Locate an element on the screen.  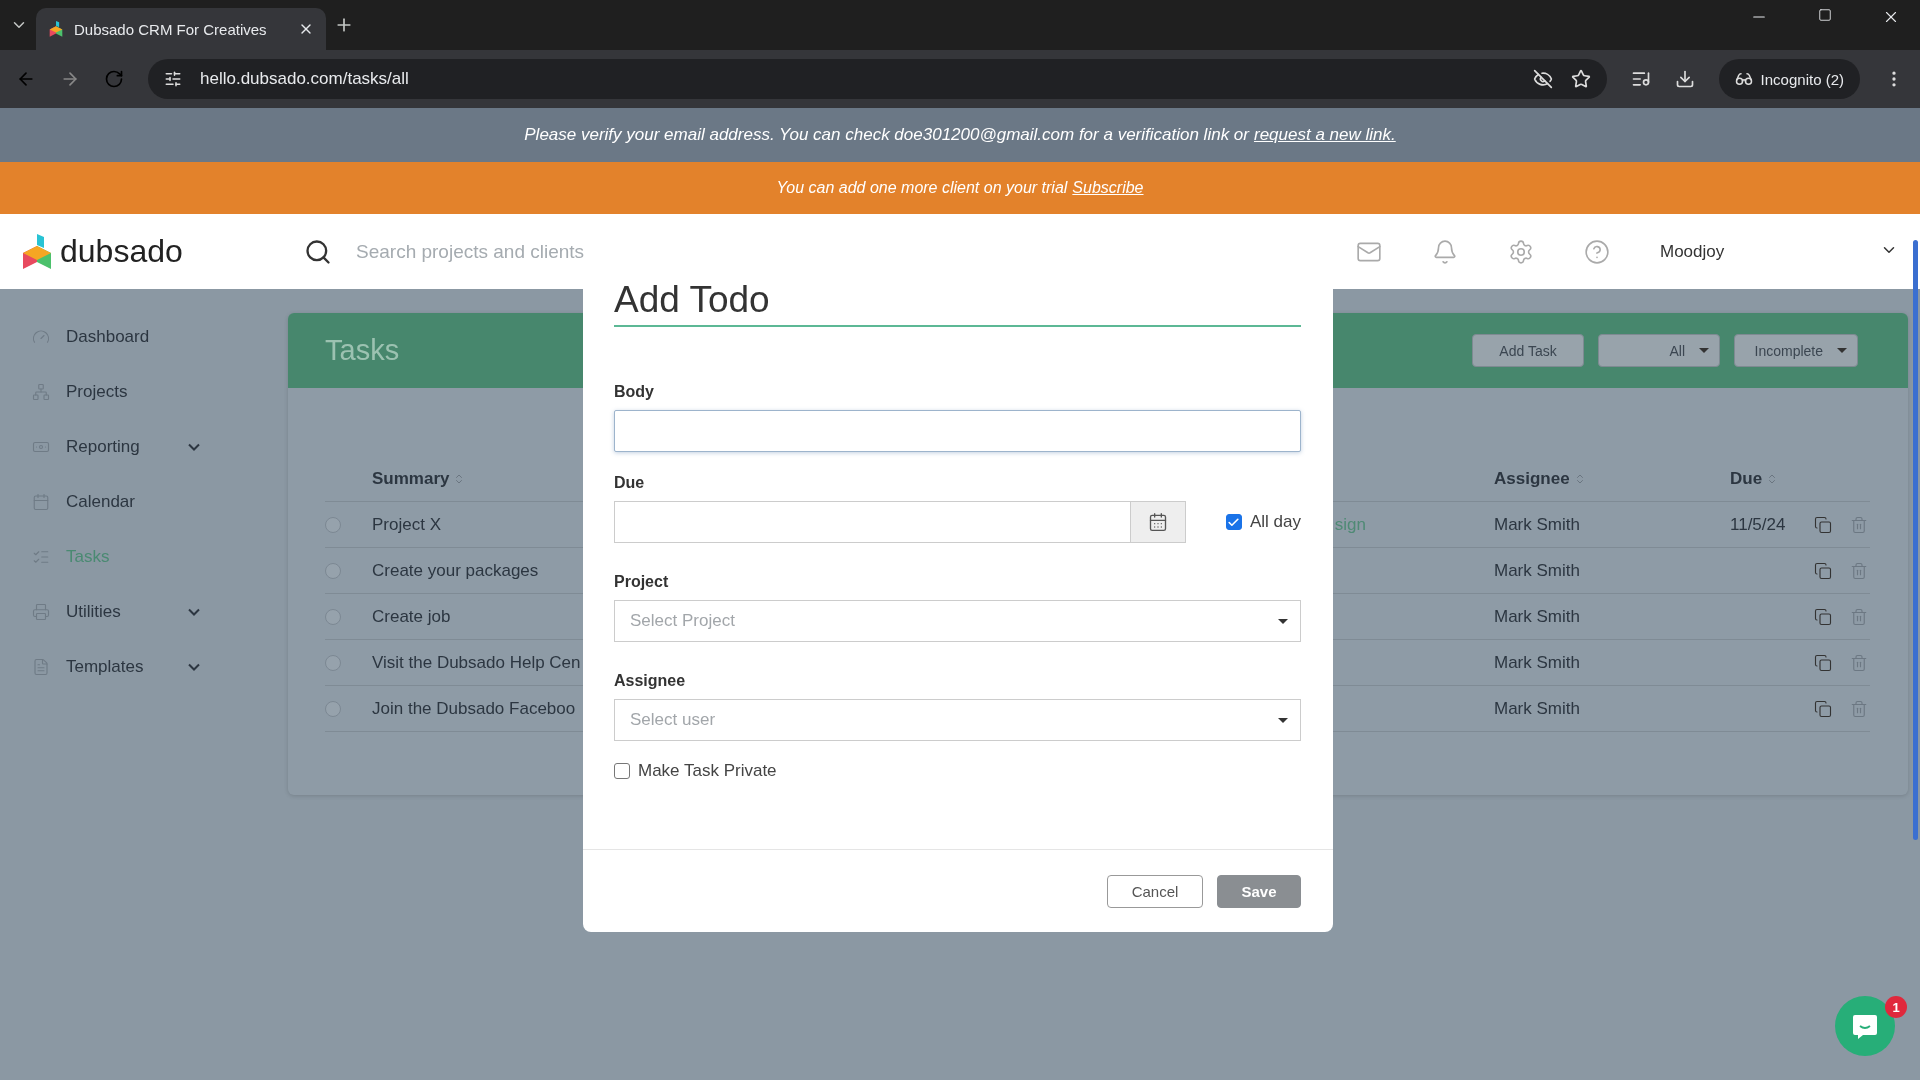
banner-text: You can add one more client on your trial is located at coordinates (922, 188).